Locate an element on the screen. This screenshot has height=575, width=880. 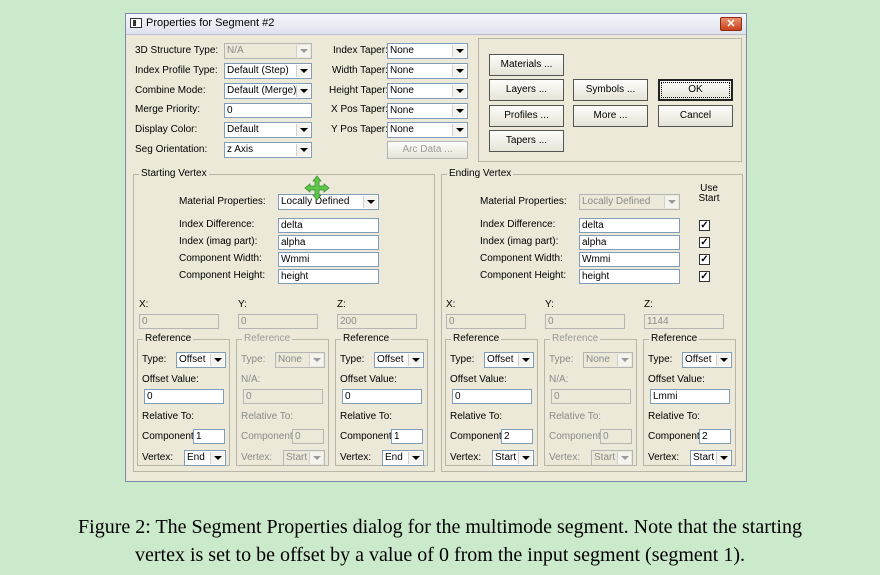
seg-orientation-select: z Axis is located at coordinates (268, 150).